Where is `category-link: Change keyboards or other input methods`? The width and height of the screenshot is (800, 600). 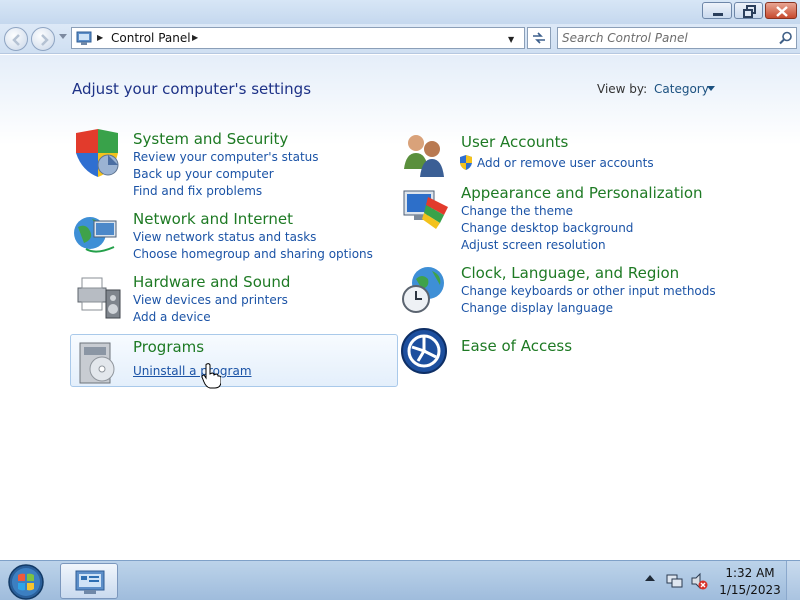
category-link: Change keyboards or other input methods is located at coordinates (588, 291).